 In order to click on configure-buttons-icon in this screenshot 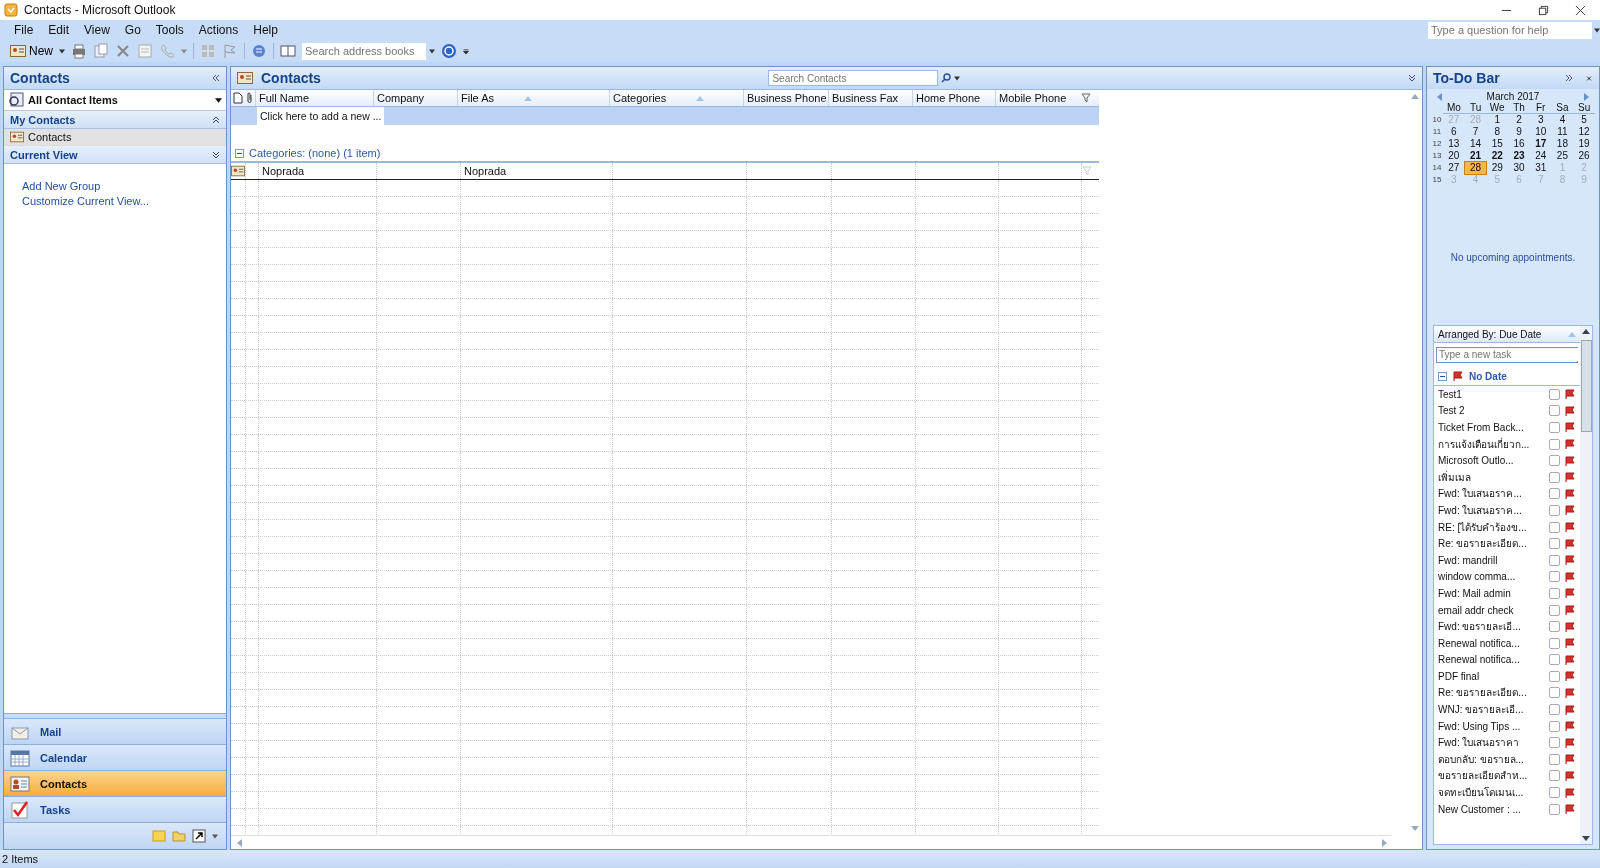, I will do `click(215, 836)`.